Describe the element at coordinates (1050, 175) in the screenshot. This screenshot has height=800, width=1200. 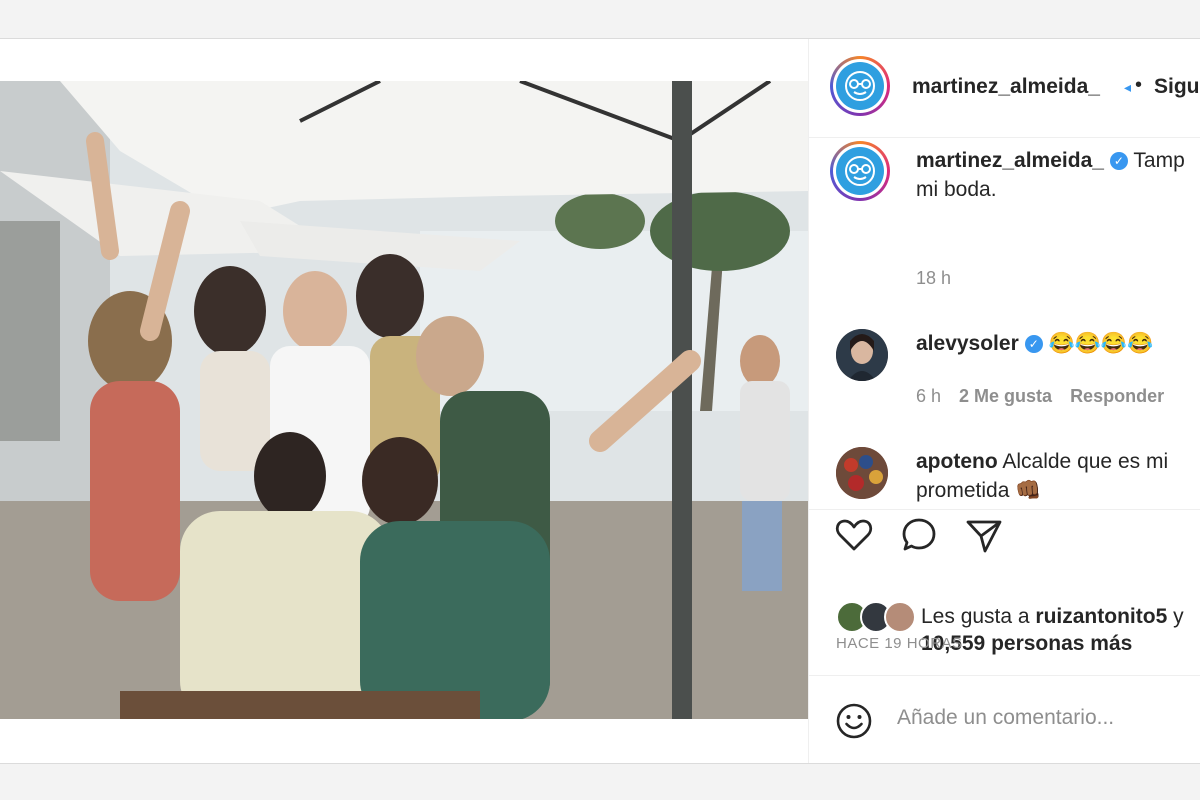
I see `caption-text: martinez_almeida_ ✓ Tamp mi boda.` at that location.